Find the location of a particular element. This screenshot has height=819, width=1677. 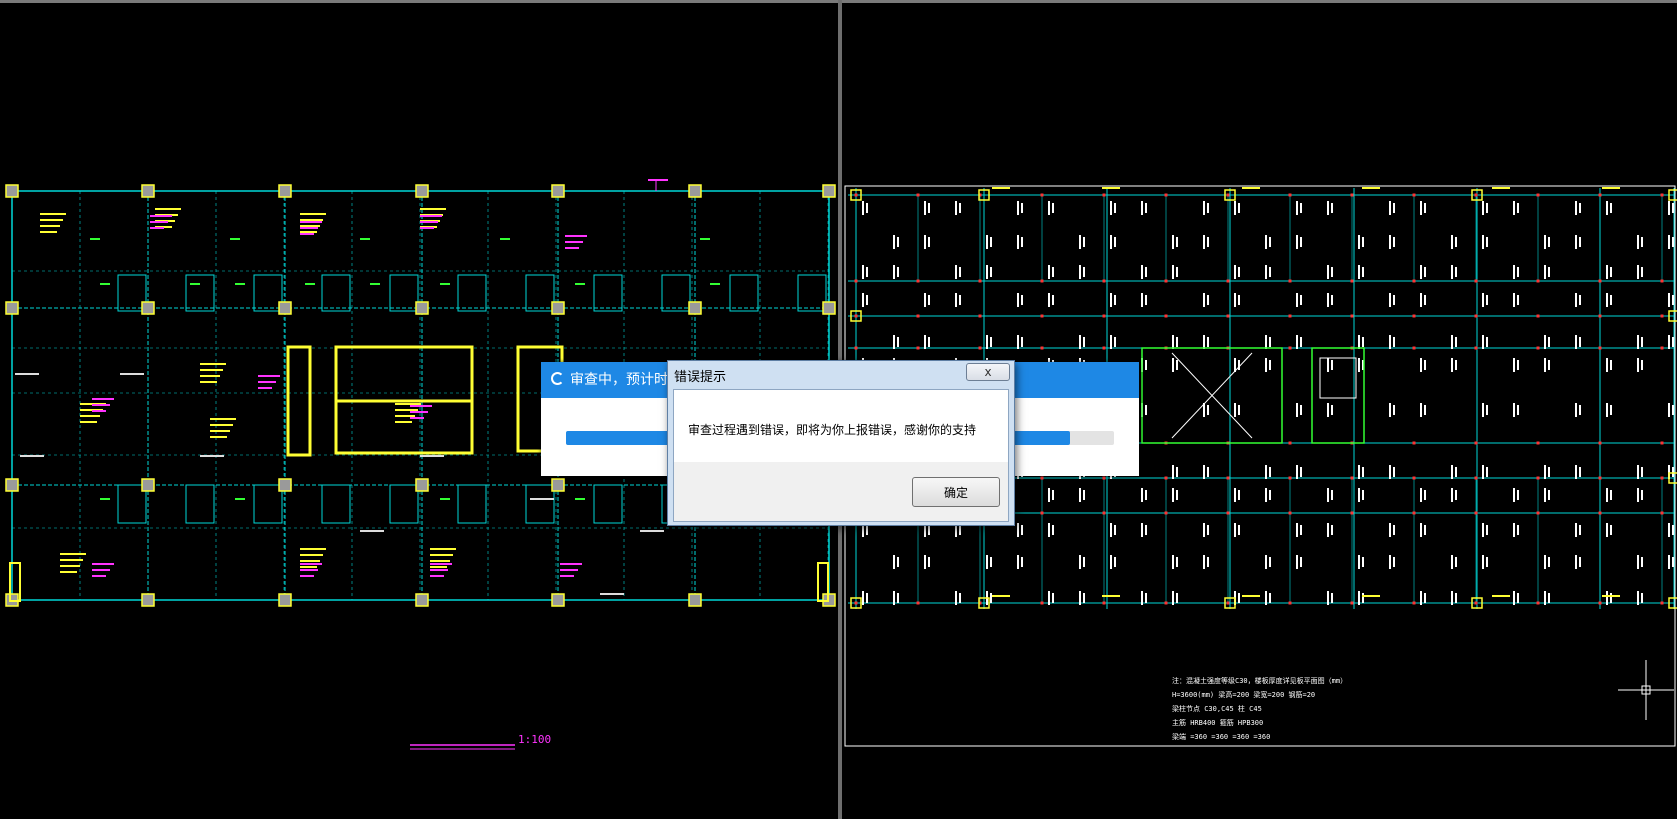

ok-button: 确定 is located at coordinates (956, 492).